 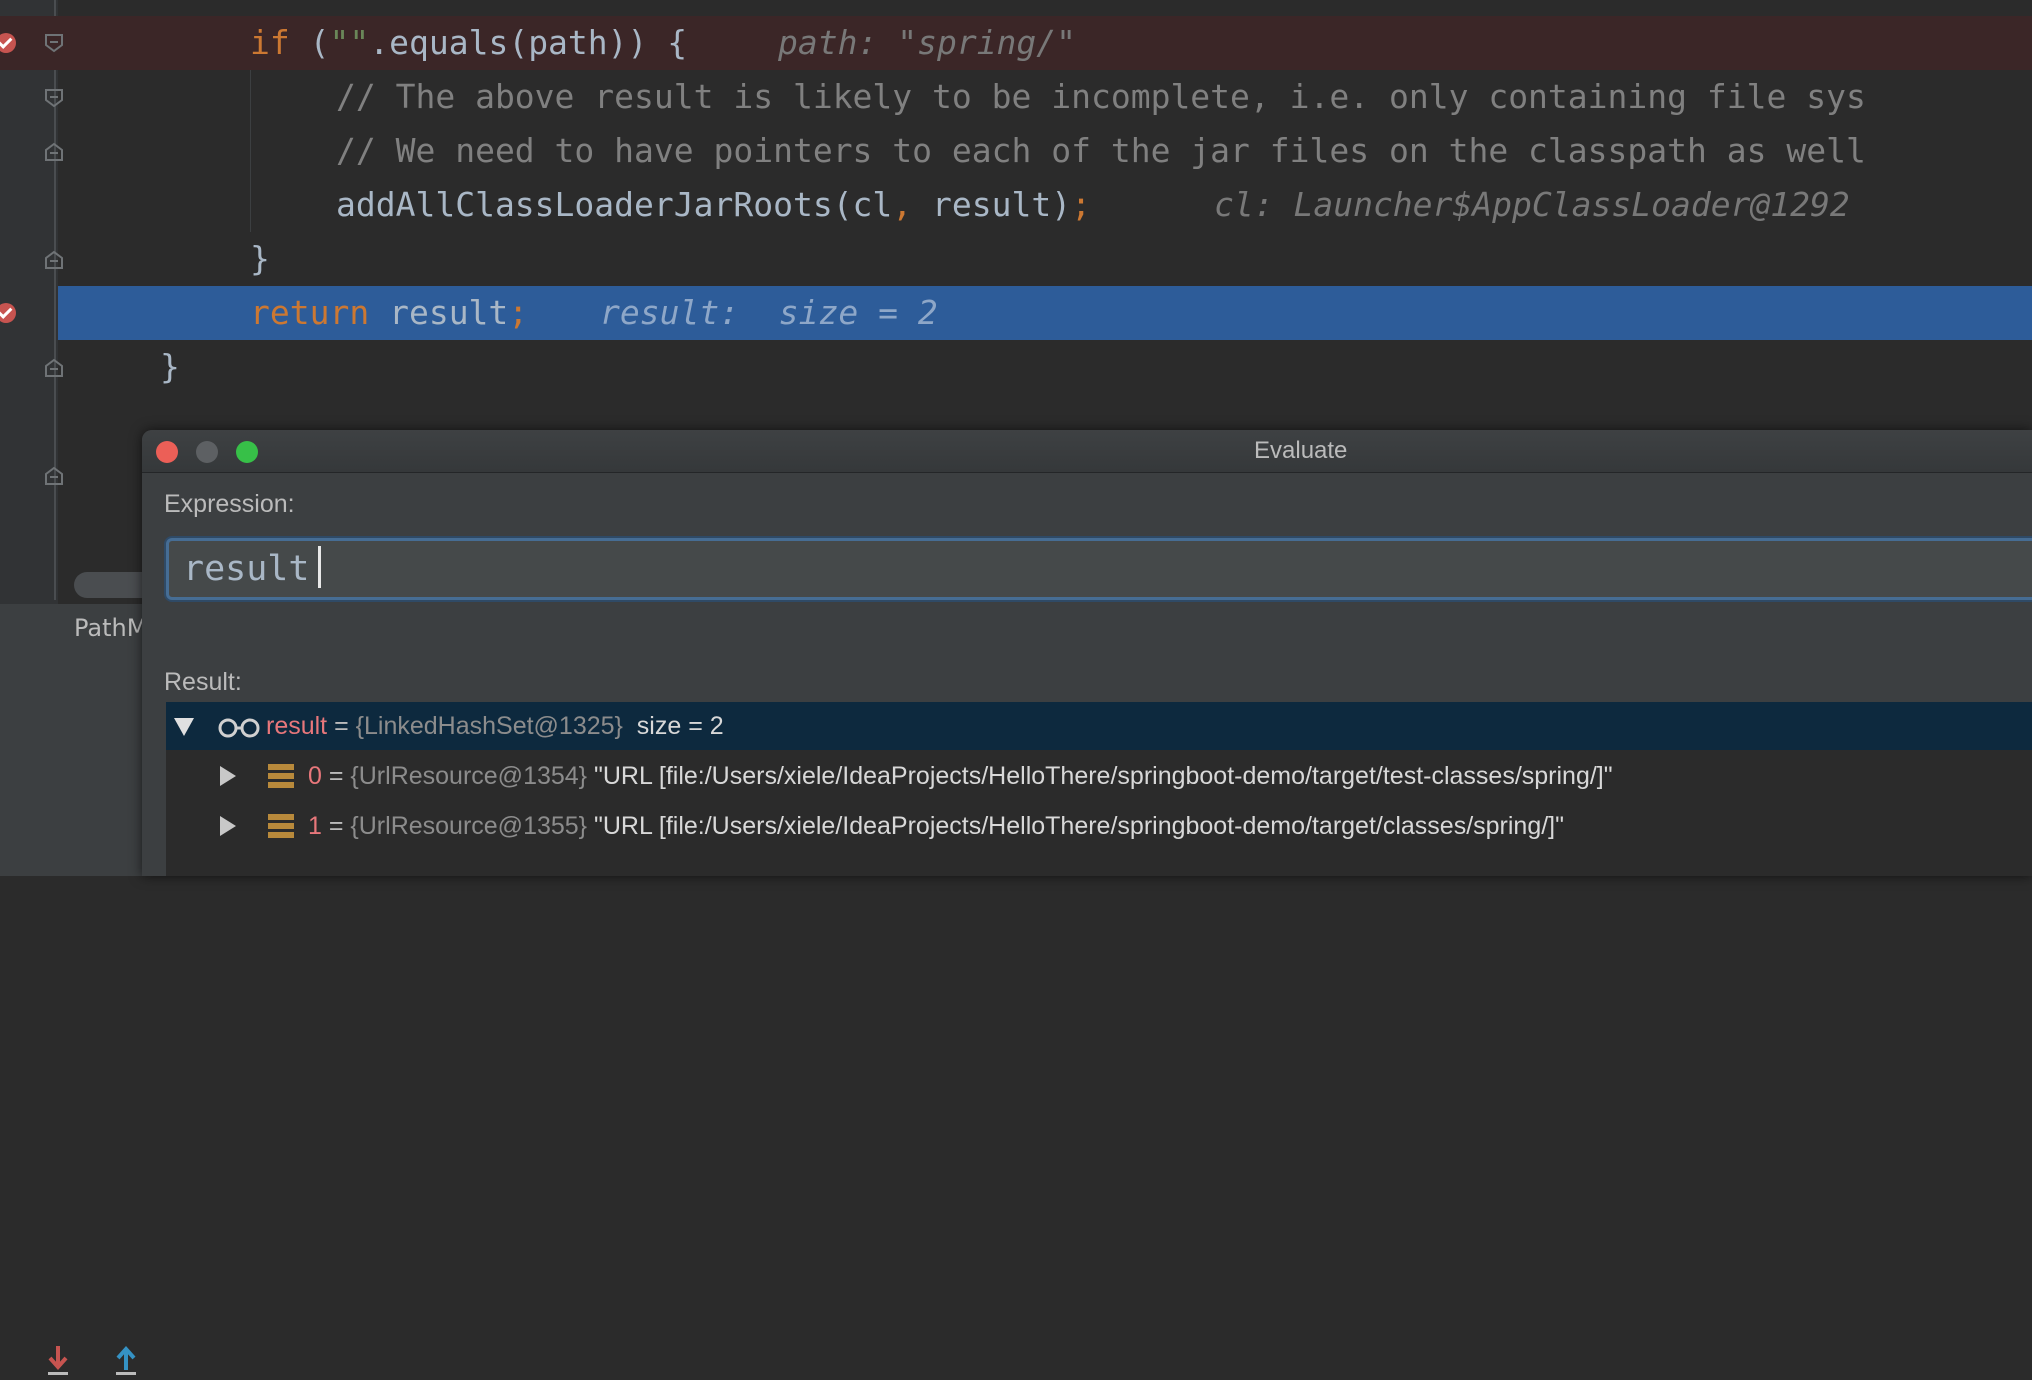 What do you see at coordinates (58, 1360) in the screenshot?
I see `step-into-icon` at bounding box center [58, 1360].